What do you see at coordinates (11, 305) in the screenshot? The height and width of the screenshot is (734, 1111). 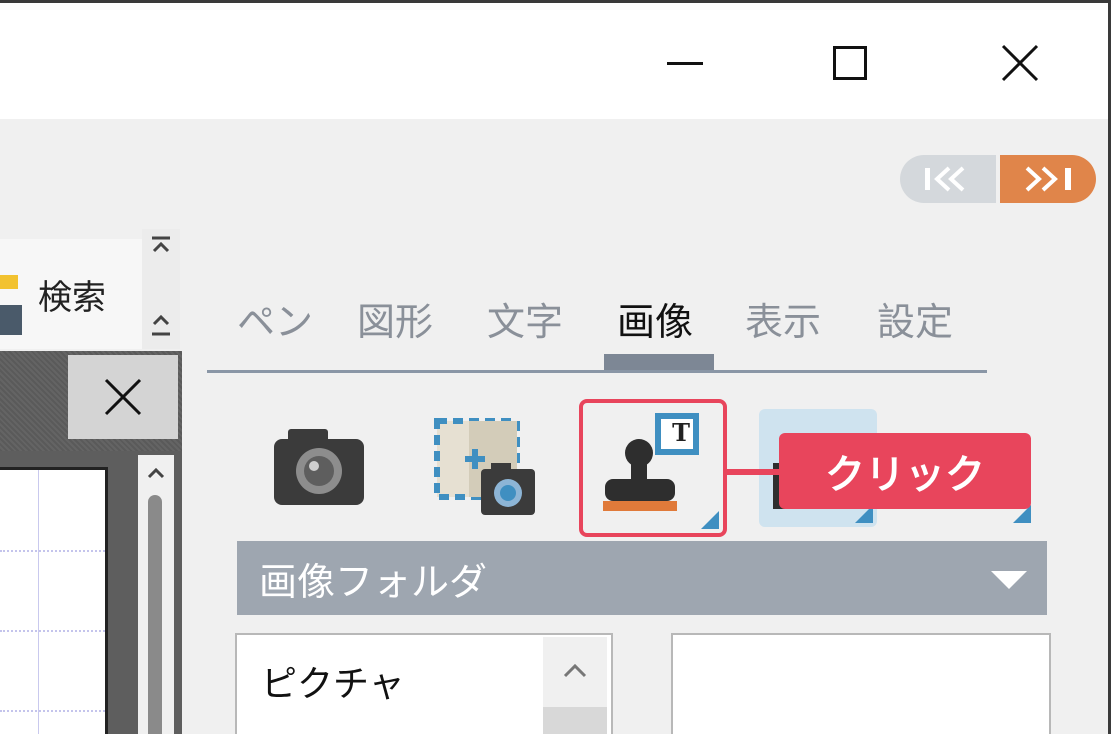 I see `search-tool-icon` at bounding box center [11, 305].